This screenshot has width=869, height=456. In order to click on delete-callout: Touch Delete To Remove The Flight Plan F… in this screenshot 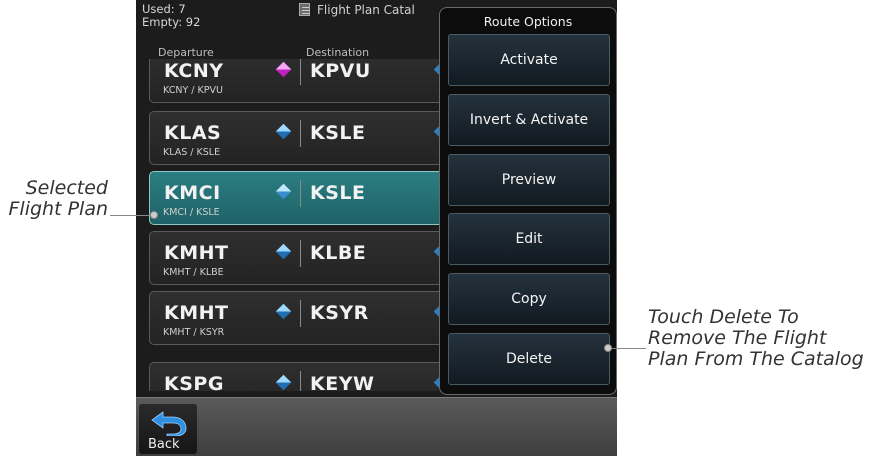, I will do `click(758, 338)`.